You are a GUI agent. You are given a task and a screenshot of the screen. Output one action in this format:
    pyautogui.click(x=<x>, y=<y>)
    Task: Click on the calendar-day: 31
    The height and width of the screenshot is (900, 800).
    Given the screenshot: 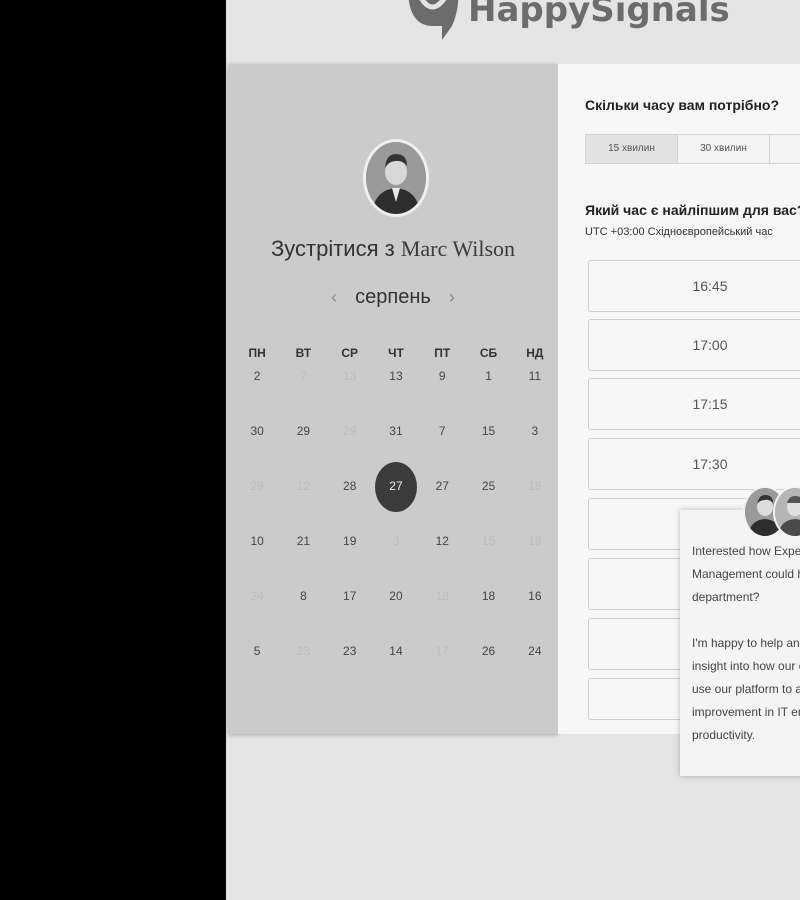 What is the action you would take?
    pyautogui.click(x=396, y=431)
    